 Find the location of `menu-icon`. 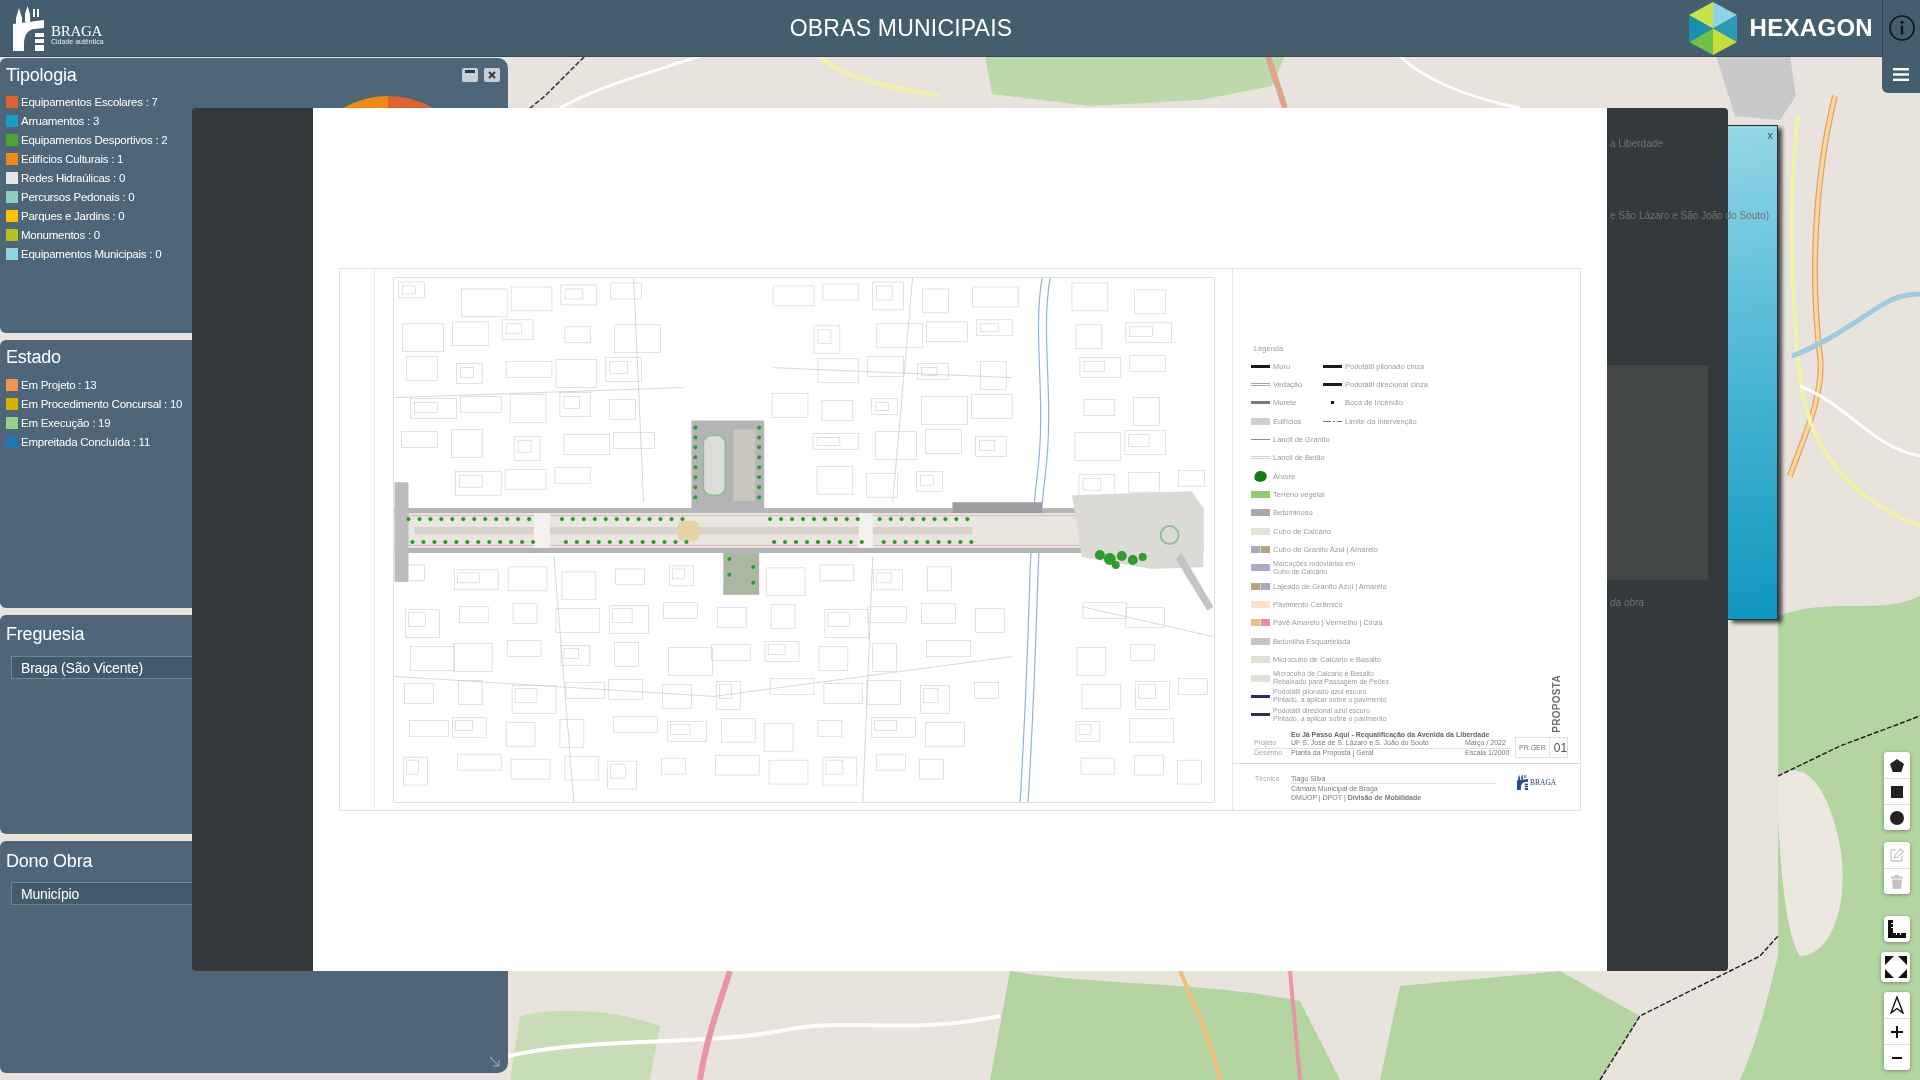

menu-icon is located at coordinates (1901, 74).